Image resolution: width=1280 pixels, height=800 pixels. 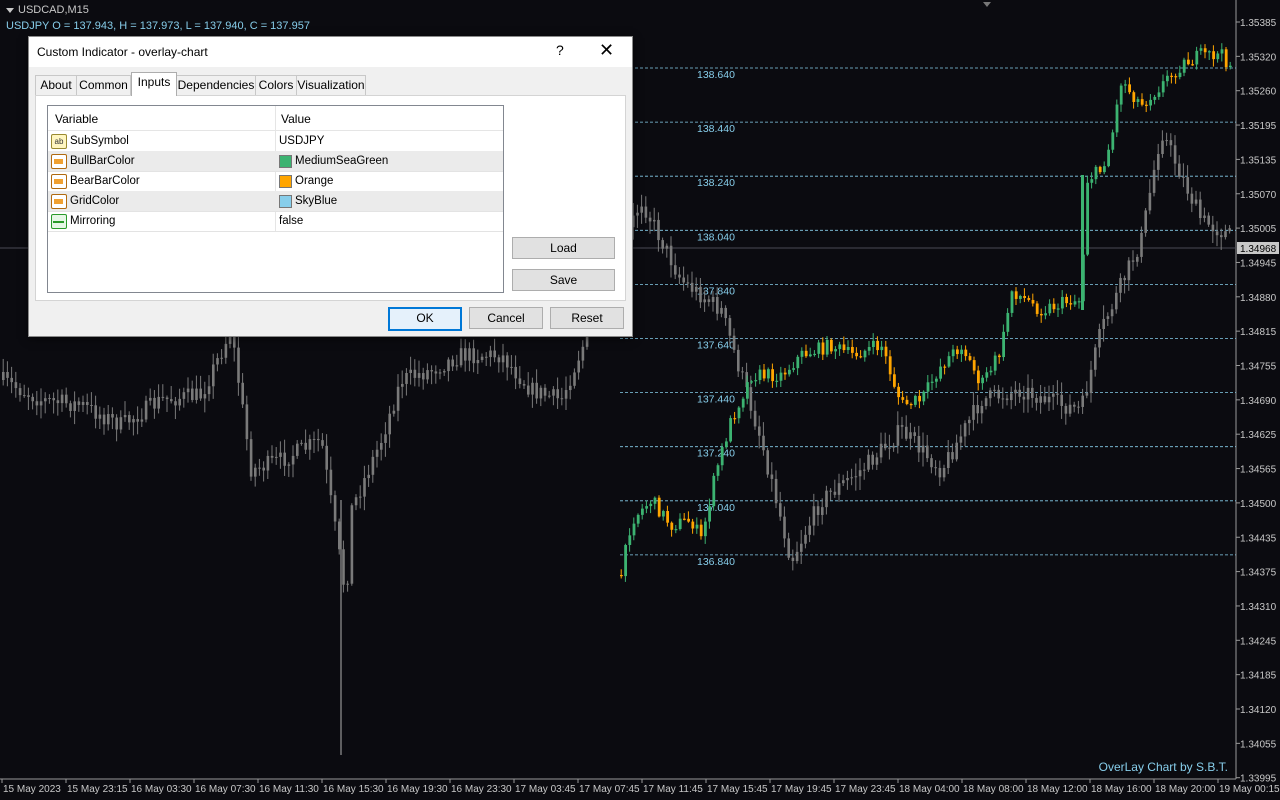 I want to click on input-value: Orange, so click(x=314, y=181).